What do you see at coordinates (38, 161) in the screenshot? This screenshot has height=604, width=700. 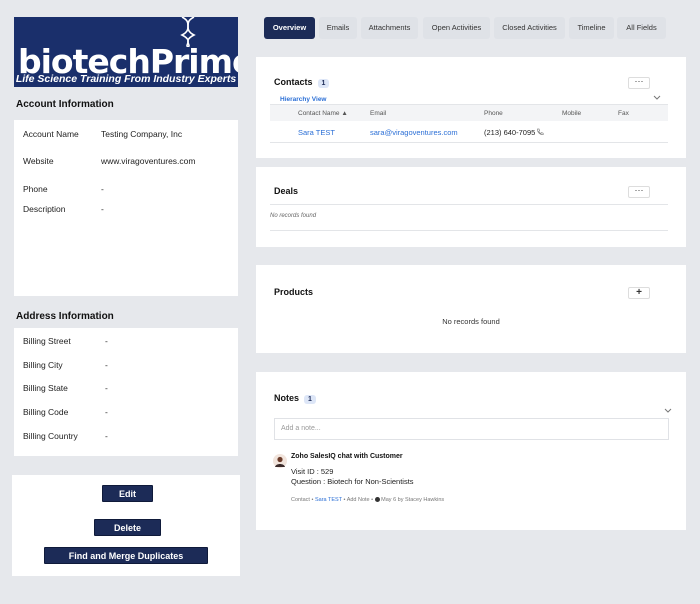 I see `field-label: Website` at bounding box center [38, 161].